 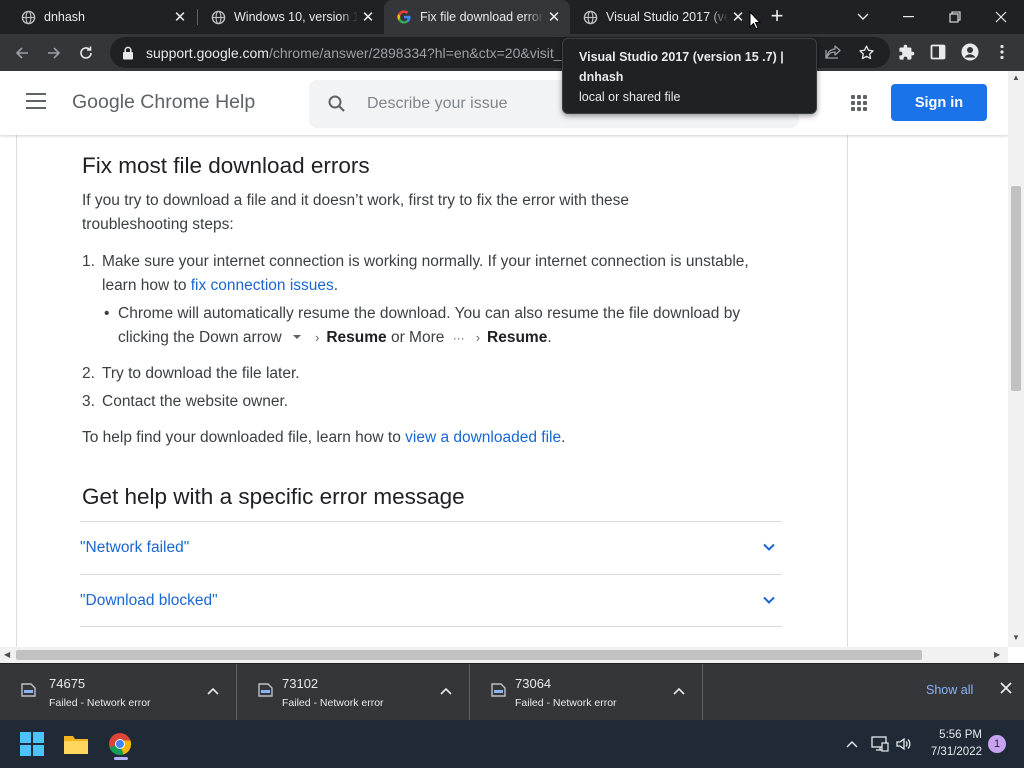 I want to click on accordion-download-blocked: "Download blocked", so click(x=431, y=600).